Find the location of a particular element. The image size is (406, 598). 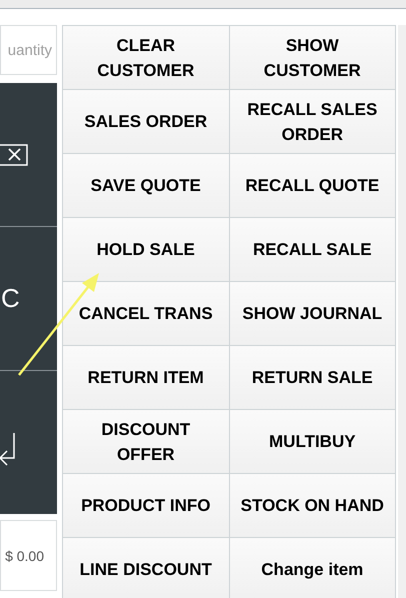

action-button: MULTIBUY is located at coordinates (313, 441).